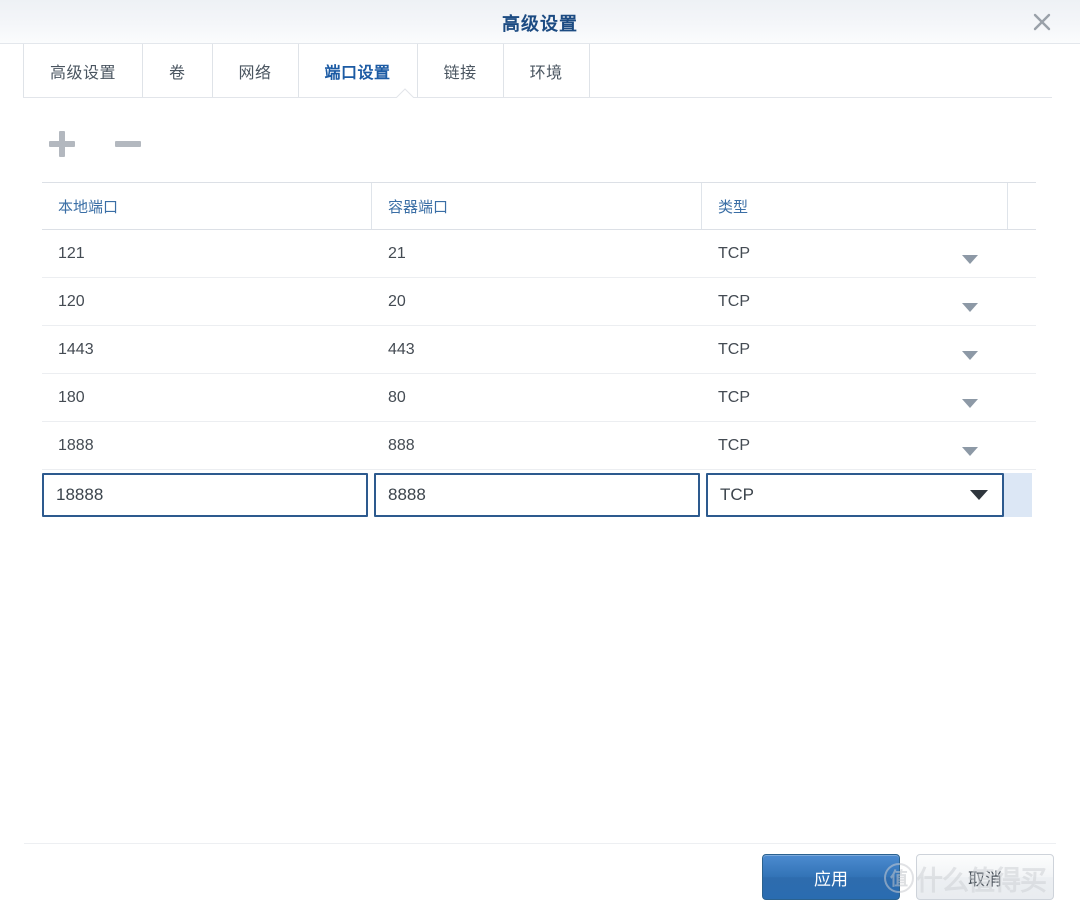  Describe the element at coordinates (908, 877) in the screenshot. I see `footer-actions: 应用 取消` at that location.